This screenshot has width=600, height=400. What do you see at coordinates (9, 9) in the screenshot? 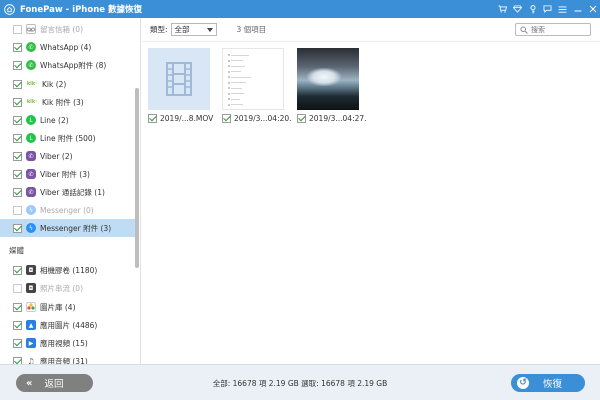
I see `home-icon` at bounding box center [9, 9].